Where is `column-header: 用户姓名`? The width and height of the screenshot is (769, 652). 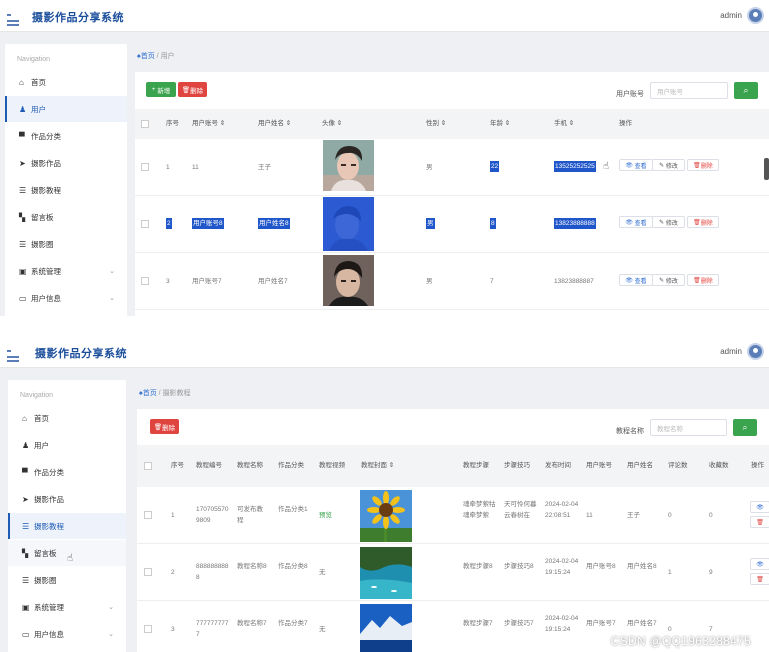
column-header: 用户姓名 is located at coordinates (644, 466).